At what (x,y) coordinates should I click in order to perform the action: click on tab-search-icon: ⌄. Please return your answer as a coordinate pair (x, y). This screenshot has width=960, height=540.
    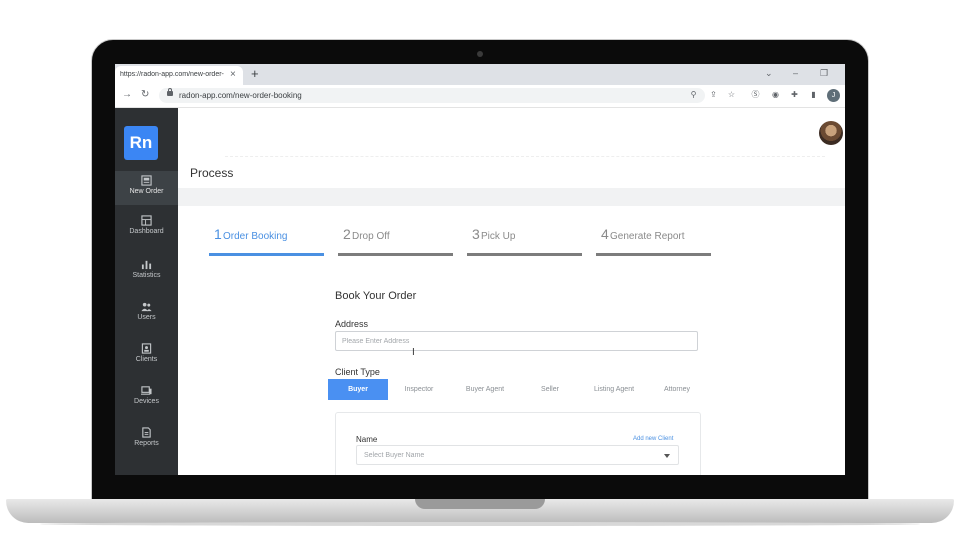
    Looking at the image, I should click on (769, 73).